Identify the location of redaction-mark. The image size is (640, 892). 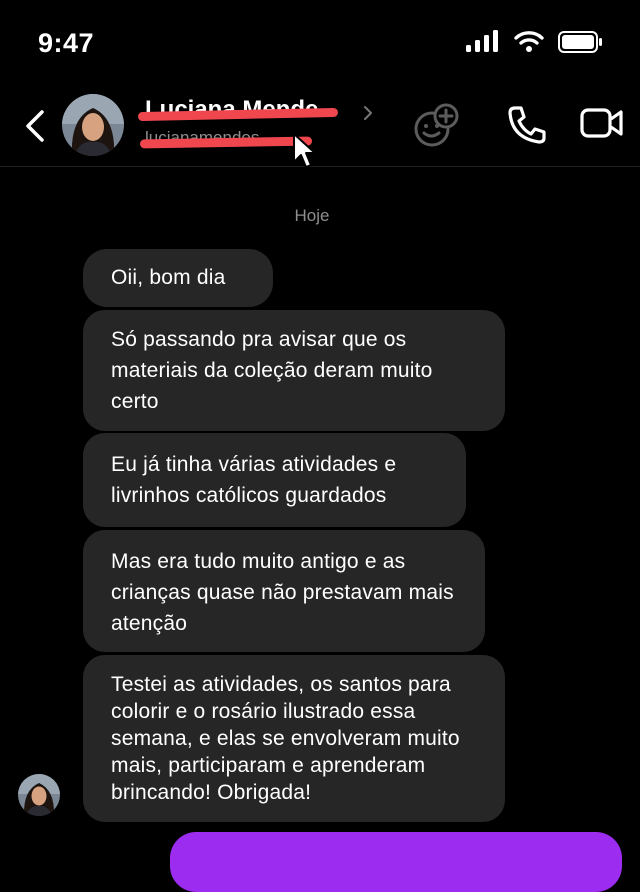
(226, 142).